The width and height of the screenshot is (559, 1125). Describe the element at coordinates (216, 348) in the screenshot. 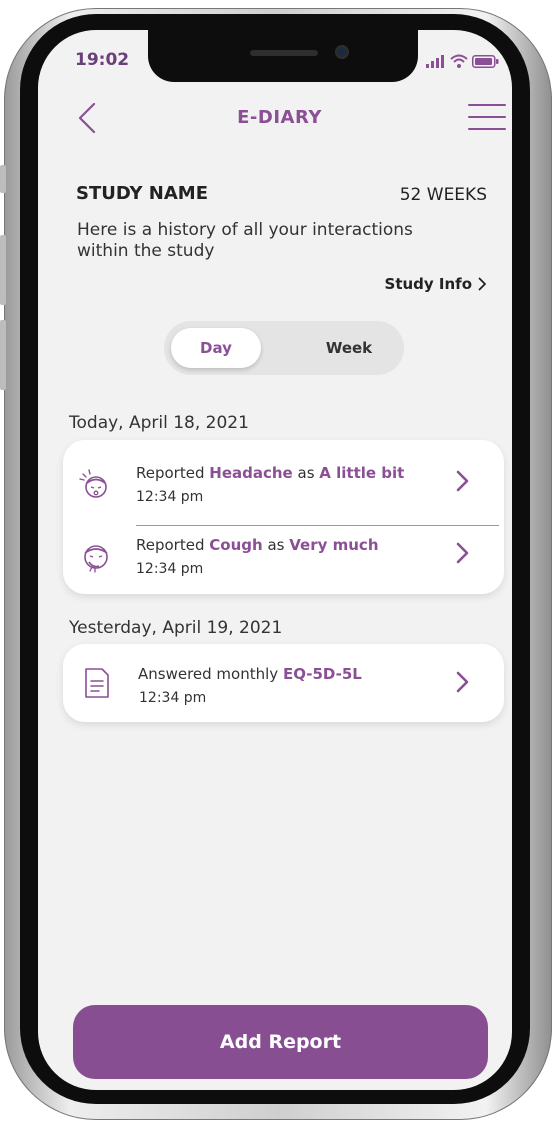

I see `toggle-day: Day` at that location.